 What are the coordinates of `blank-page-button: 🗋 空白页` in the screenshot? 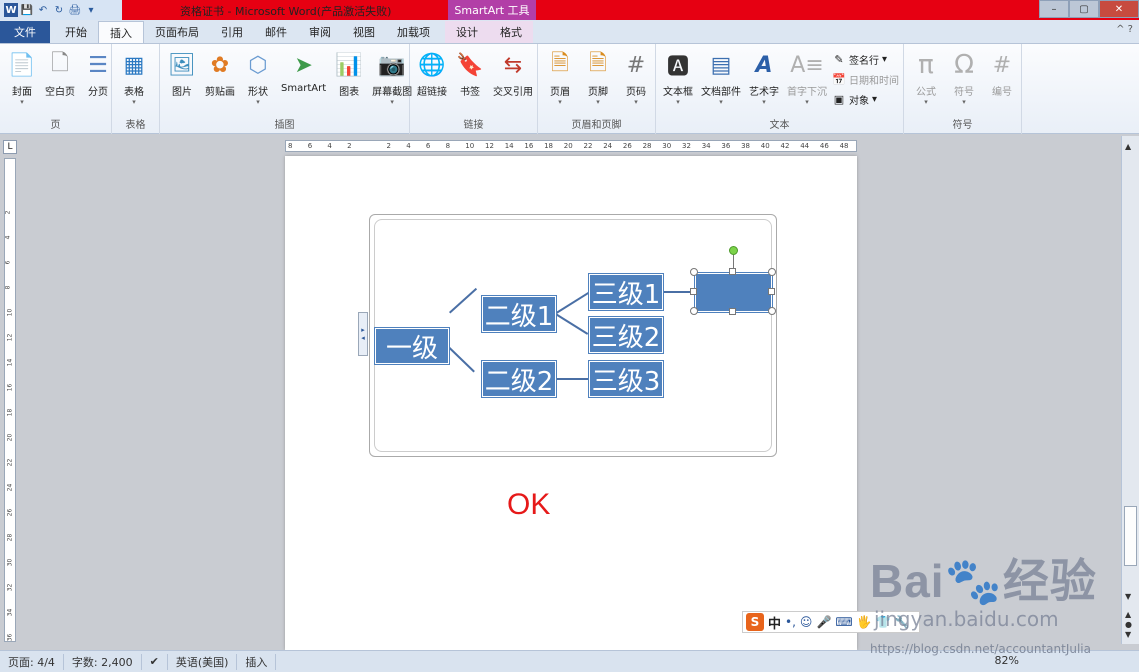 It's located at (60, 77).